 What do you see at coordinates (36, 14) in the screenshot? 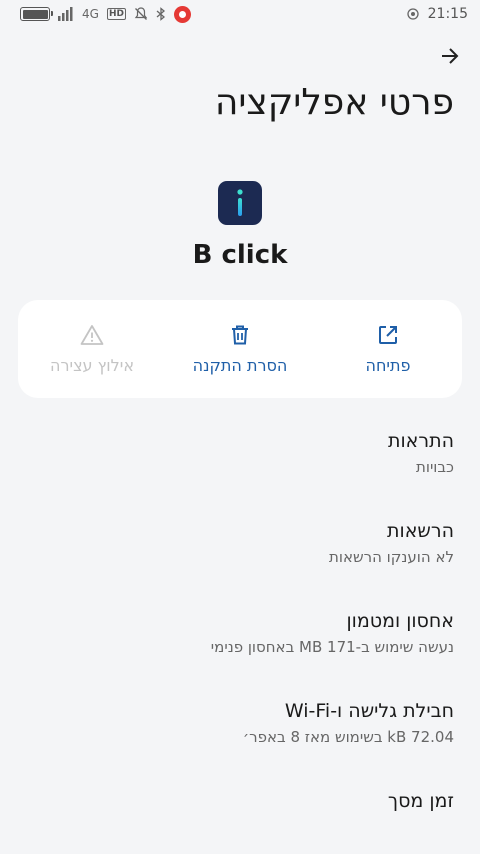
I see `battery-icon` at bounding box center [36, 14].